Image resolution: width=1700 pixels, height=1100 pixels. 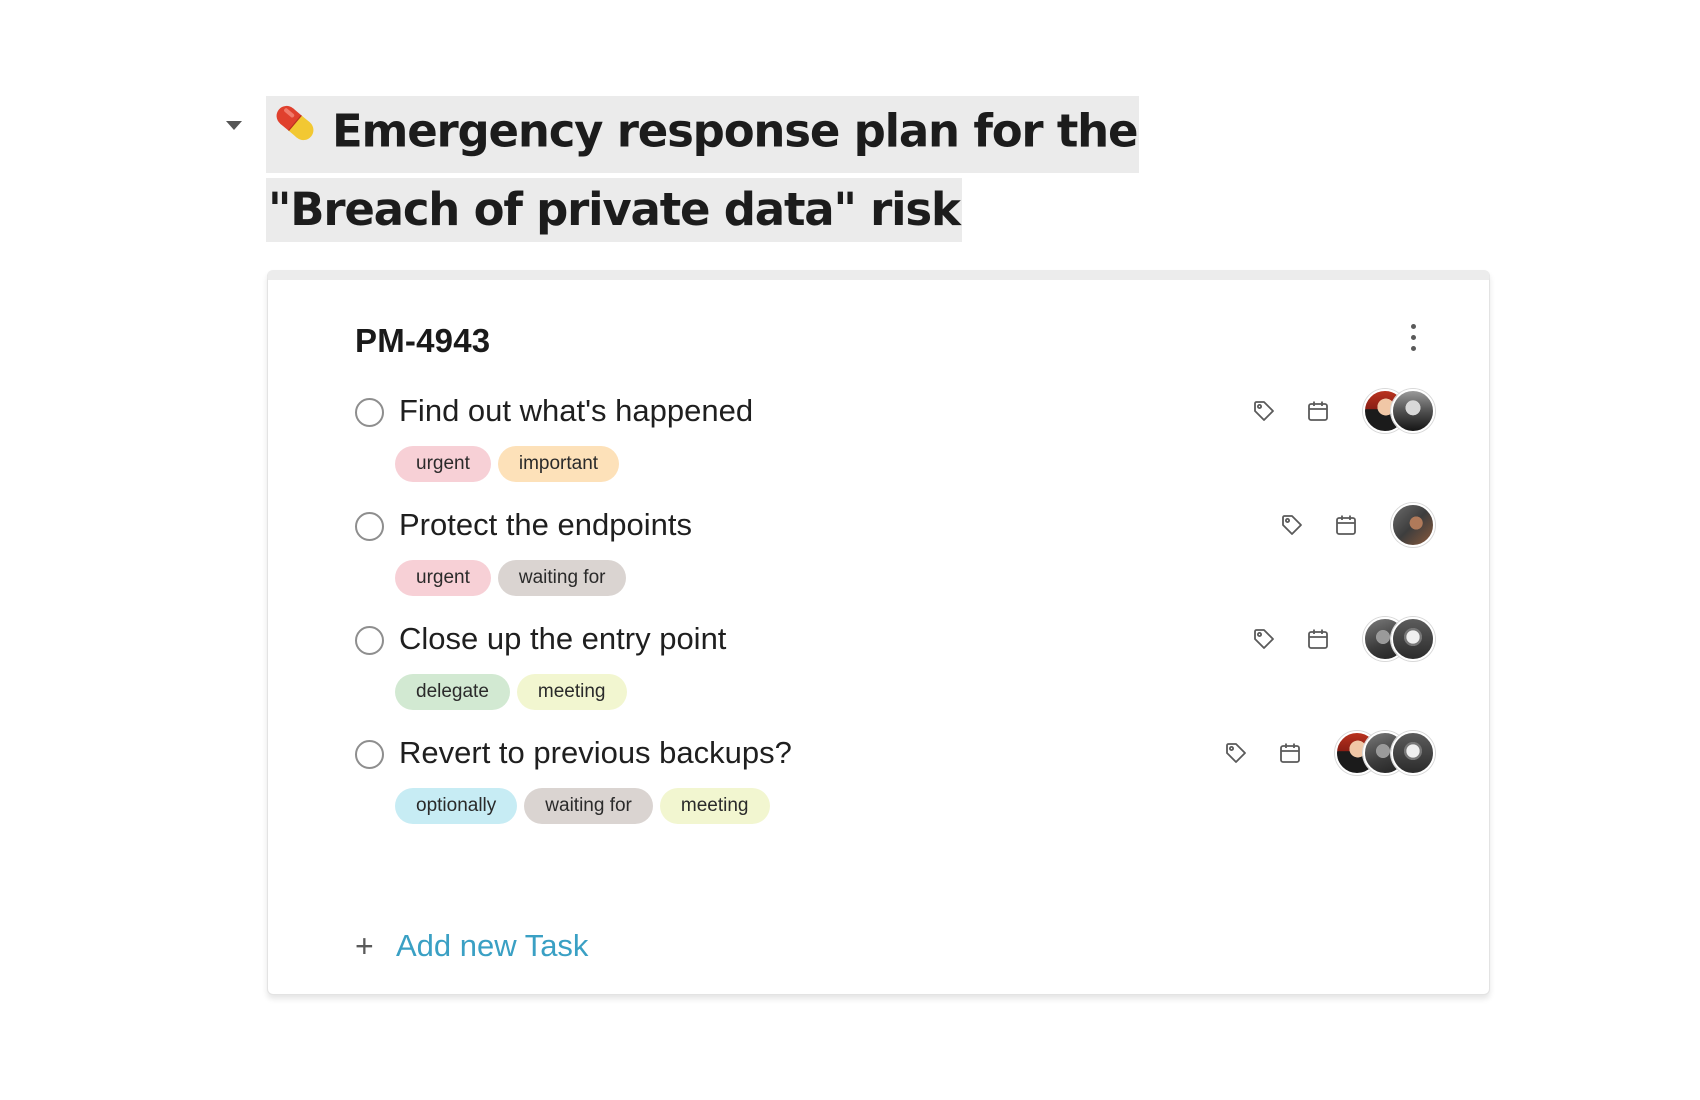 What do you see at coordinates (545, 525) in the screenshot?
I see `task-title: Protect the endpoints` at bounding box center [545, 525].